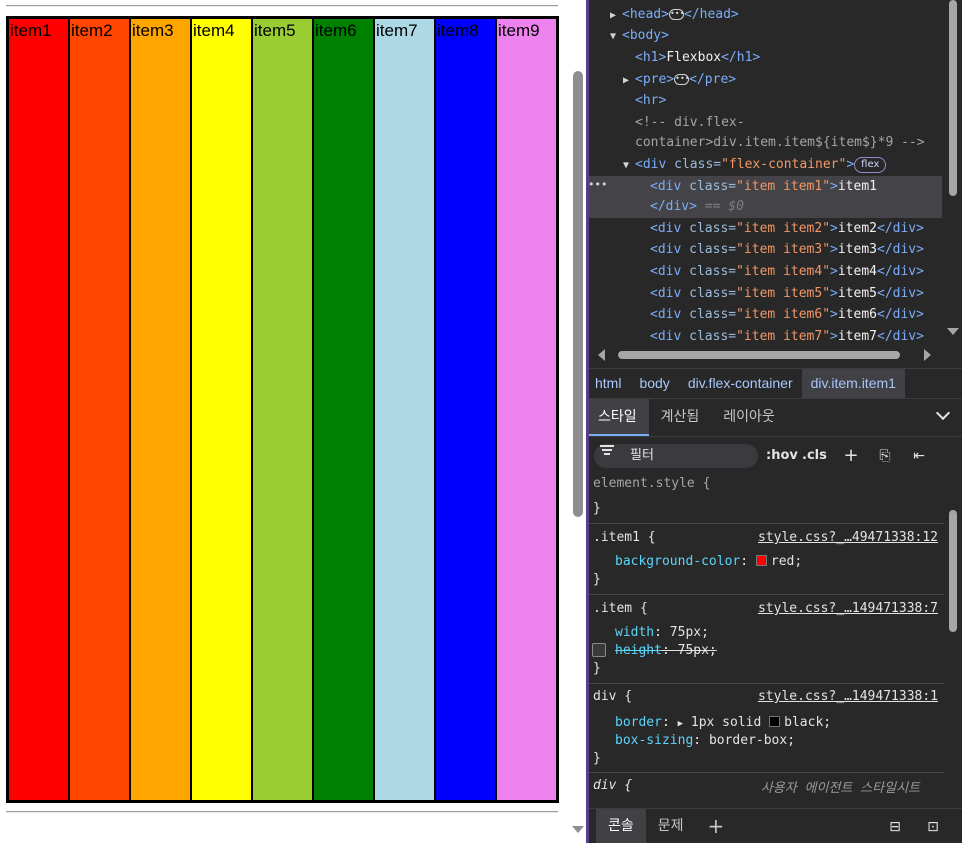 The width and height of the screenshot is (962, 843). I want to click on more-options-dots-icon: •••, so click(597, 184).